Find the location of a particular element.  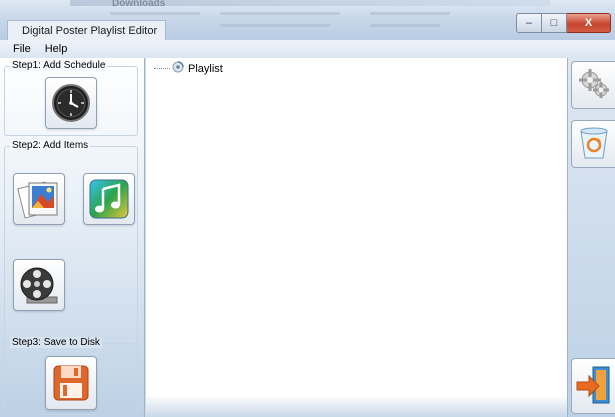

tree-connector is located at coordinates (162, 68).